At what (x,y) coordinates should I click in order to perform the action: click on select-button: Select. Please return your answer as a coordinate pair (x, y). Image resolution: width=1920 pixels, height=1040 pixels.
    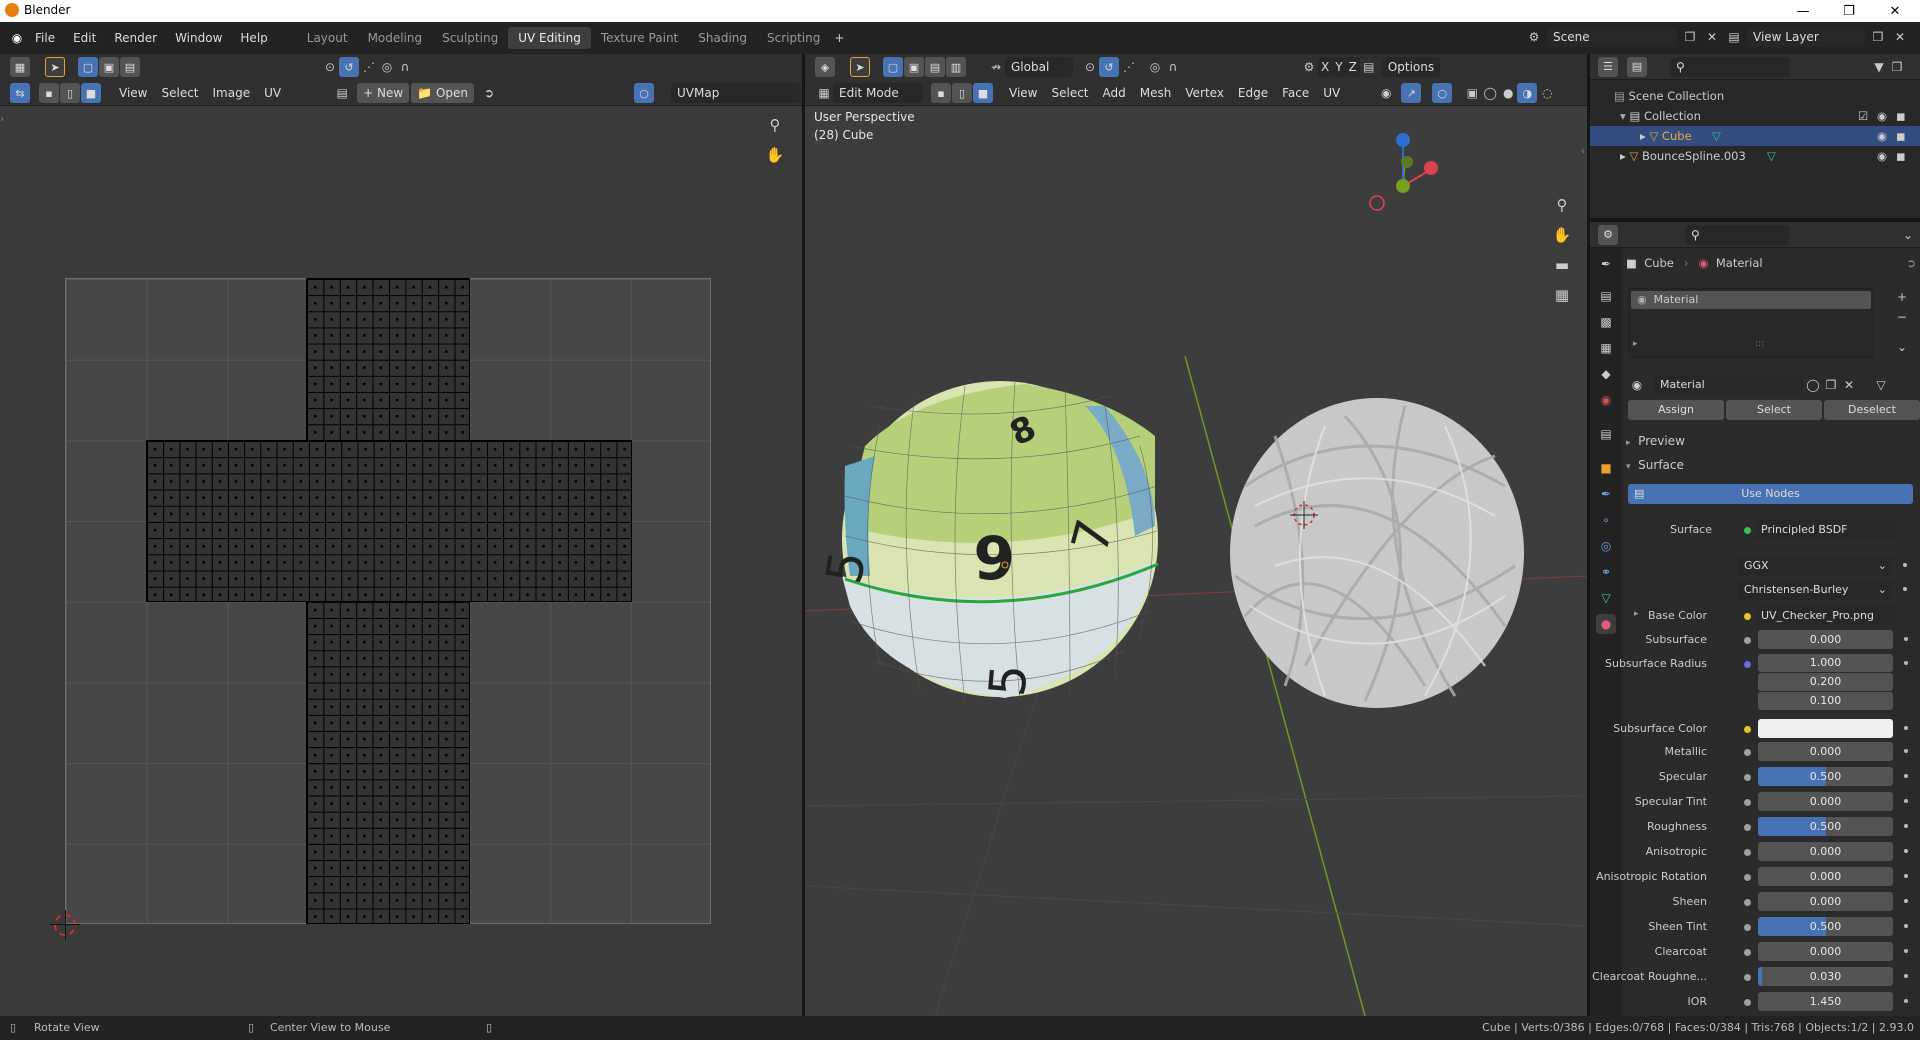
    Looking at the image, I should click on (1774, 410).